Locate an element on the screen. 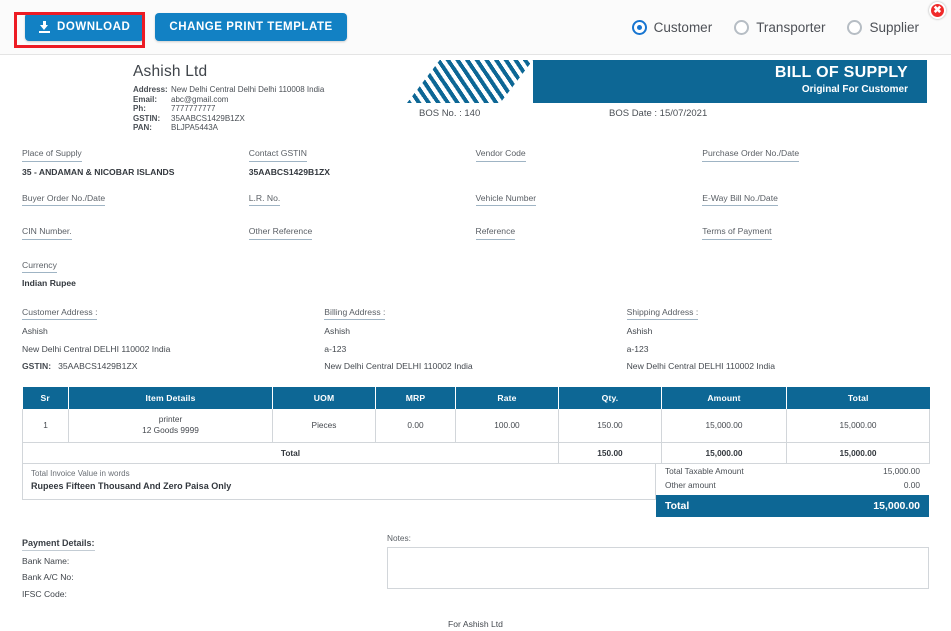  radio-transporter: Transporter is located at coordinates (779, 27).